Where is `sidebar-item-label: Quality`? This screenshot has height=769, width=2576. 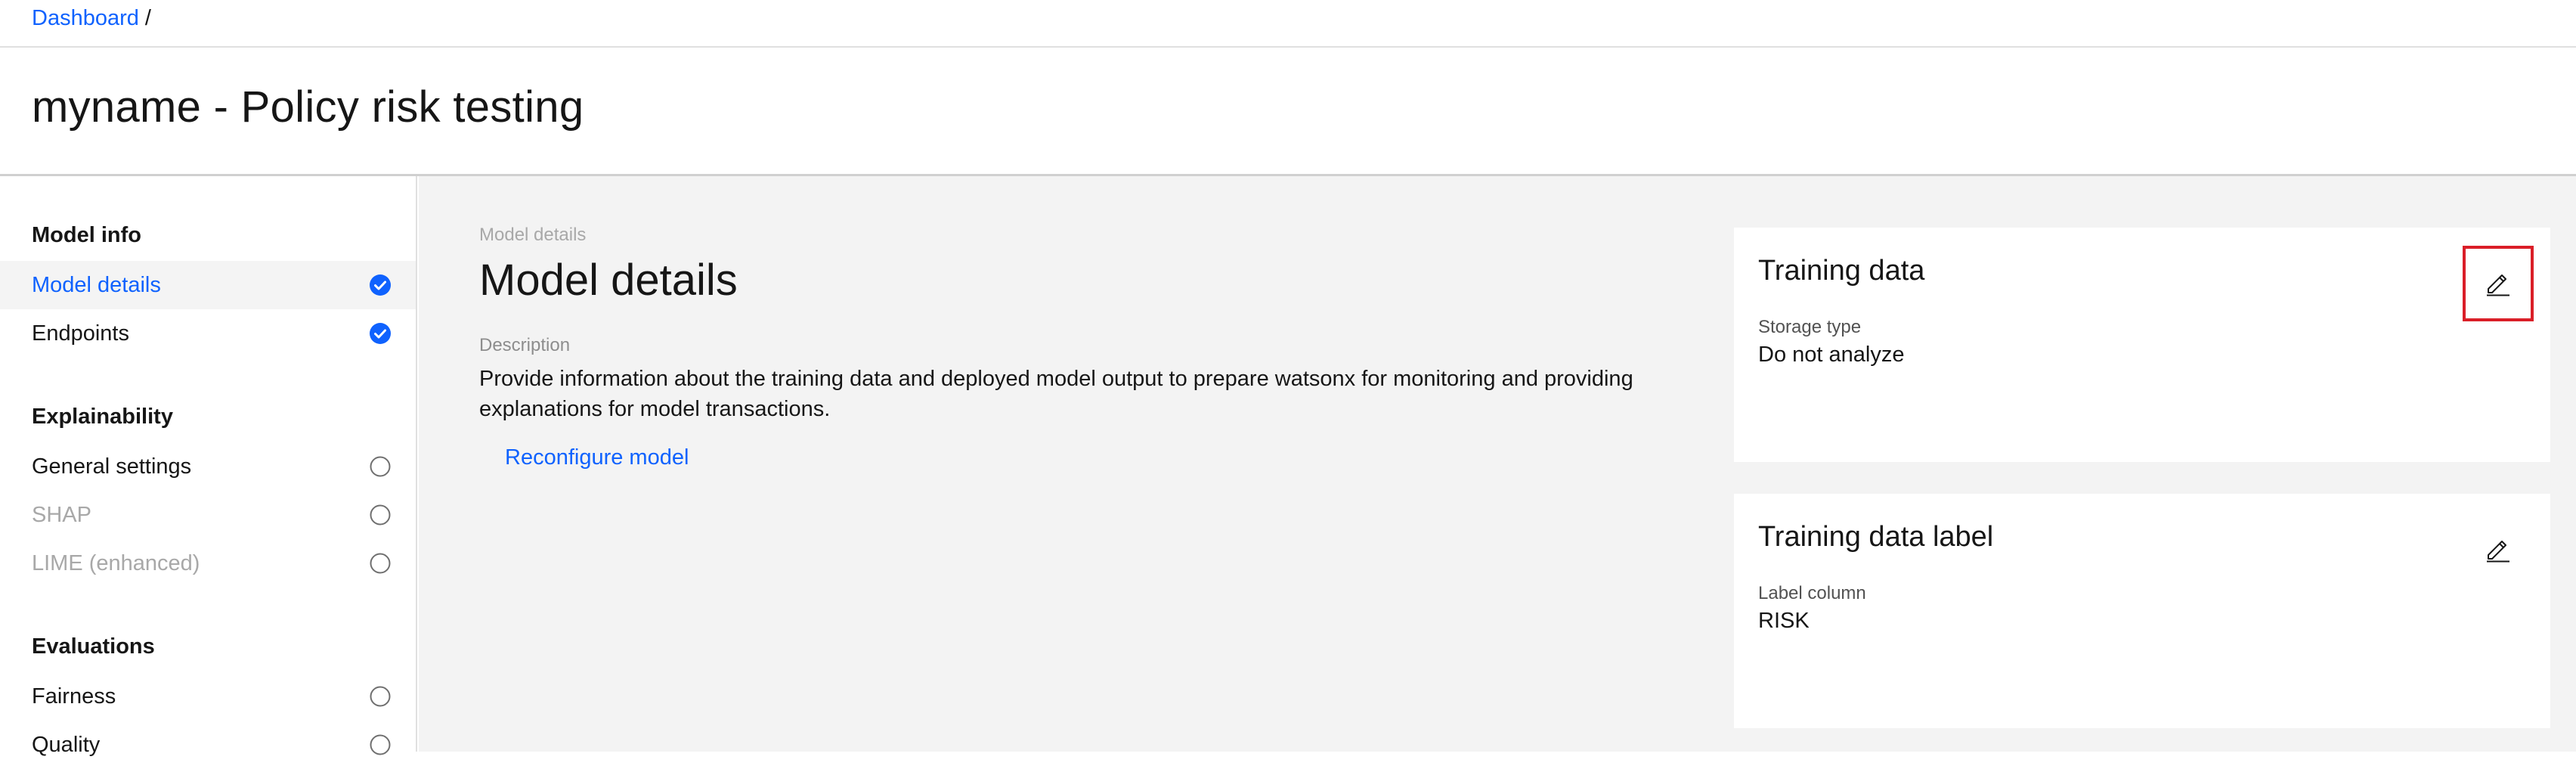 sidebar-item-label: Quality is located at coordinates (66, 744).